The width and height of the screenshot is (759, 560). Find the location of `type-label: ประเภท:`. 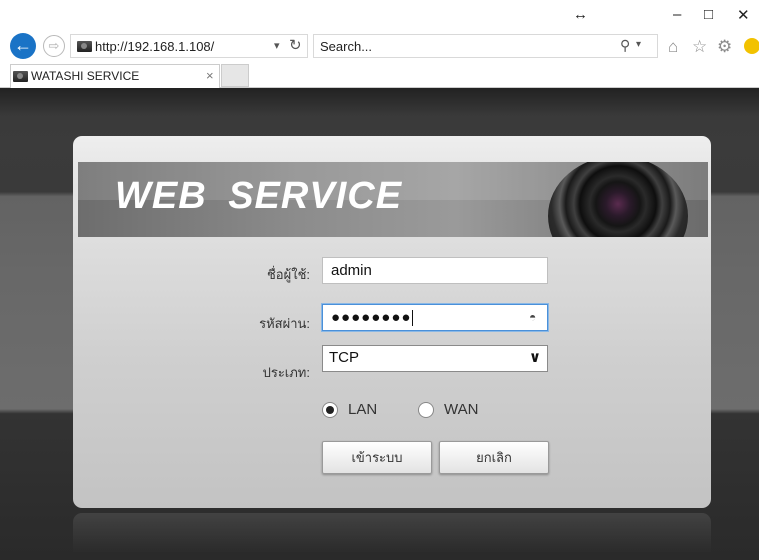

type-label: ประเภท: is located at coordinates (286, 372).